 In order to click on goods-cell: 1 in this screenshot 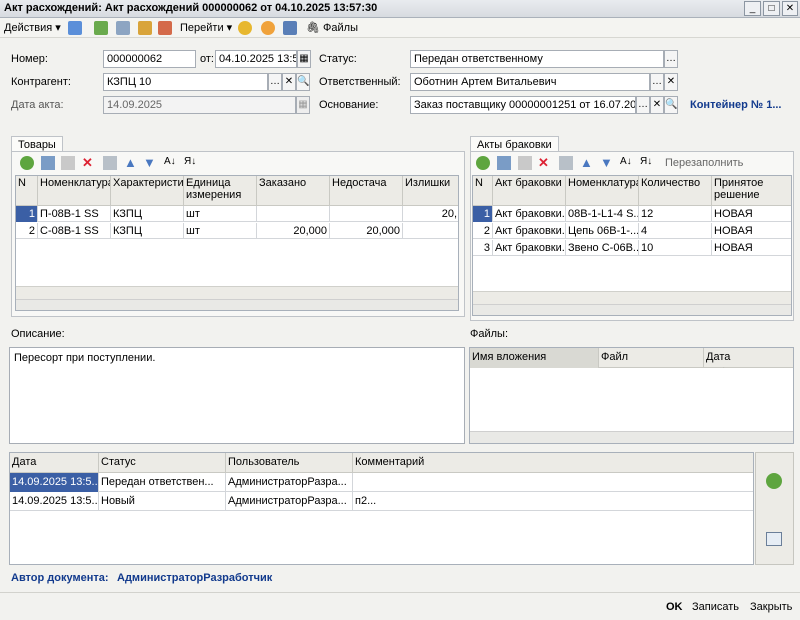, I will do `click(27, 214)`.